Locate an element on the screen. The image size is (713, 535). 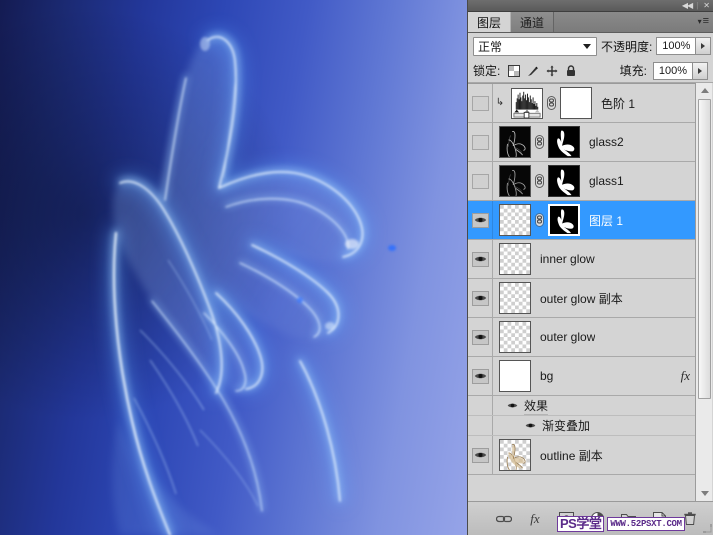
effects-group-row: 效果 is located at coordinates (582, 406).